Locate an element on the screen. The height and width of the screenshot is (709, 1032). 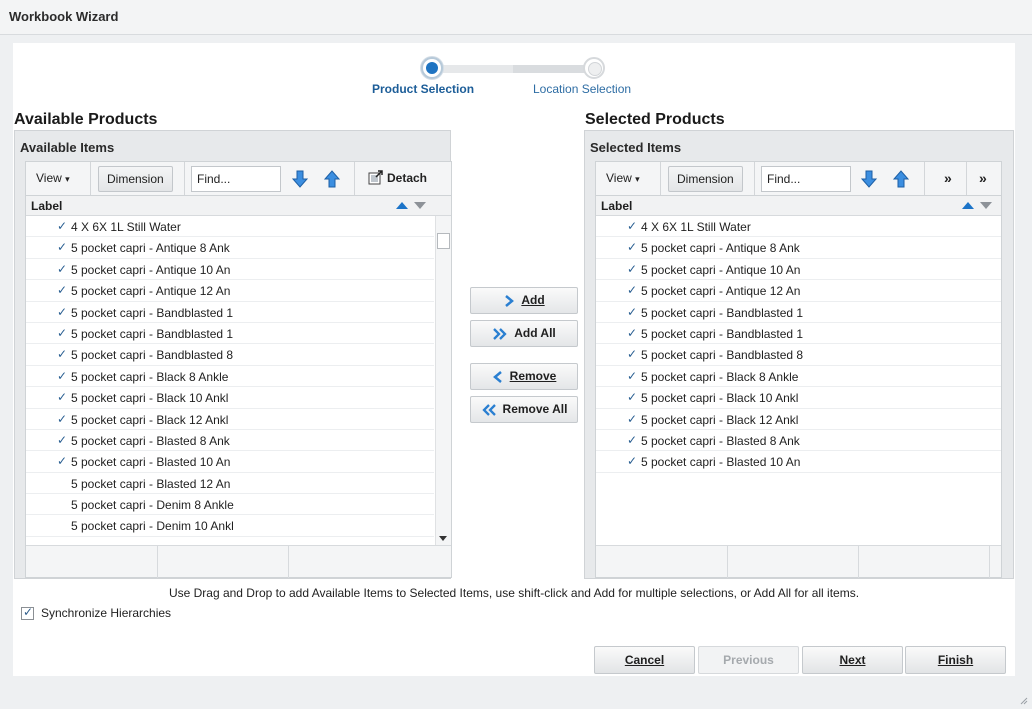
row-label: 5 pocket capri - Blasted 12 An is located at coordinates (151, 483).